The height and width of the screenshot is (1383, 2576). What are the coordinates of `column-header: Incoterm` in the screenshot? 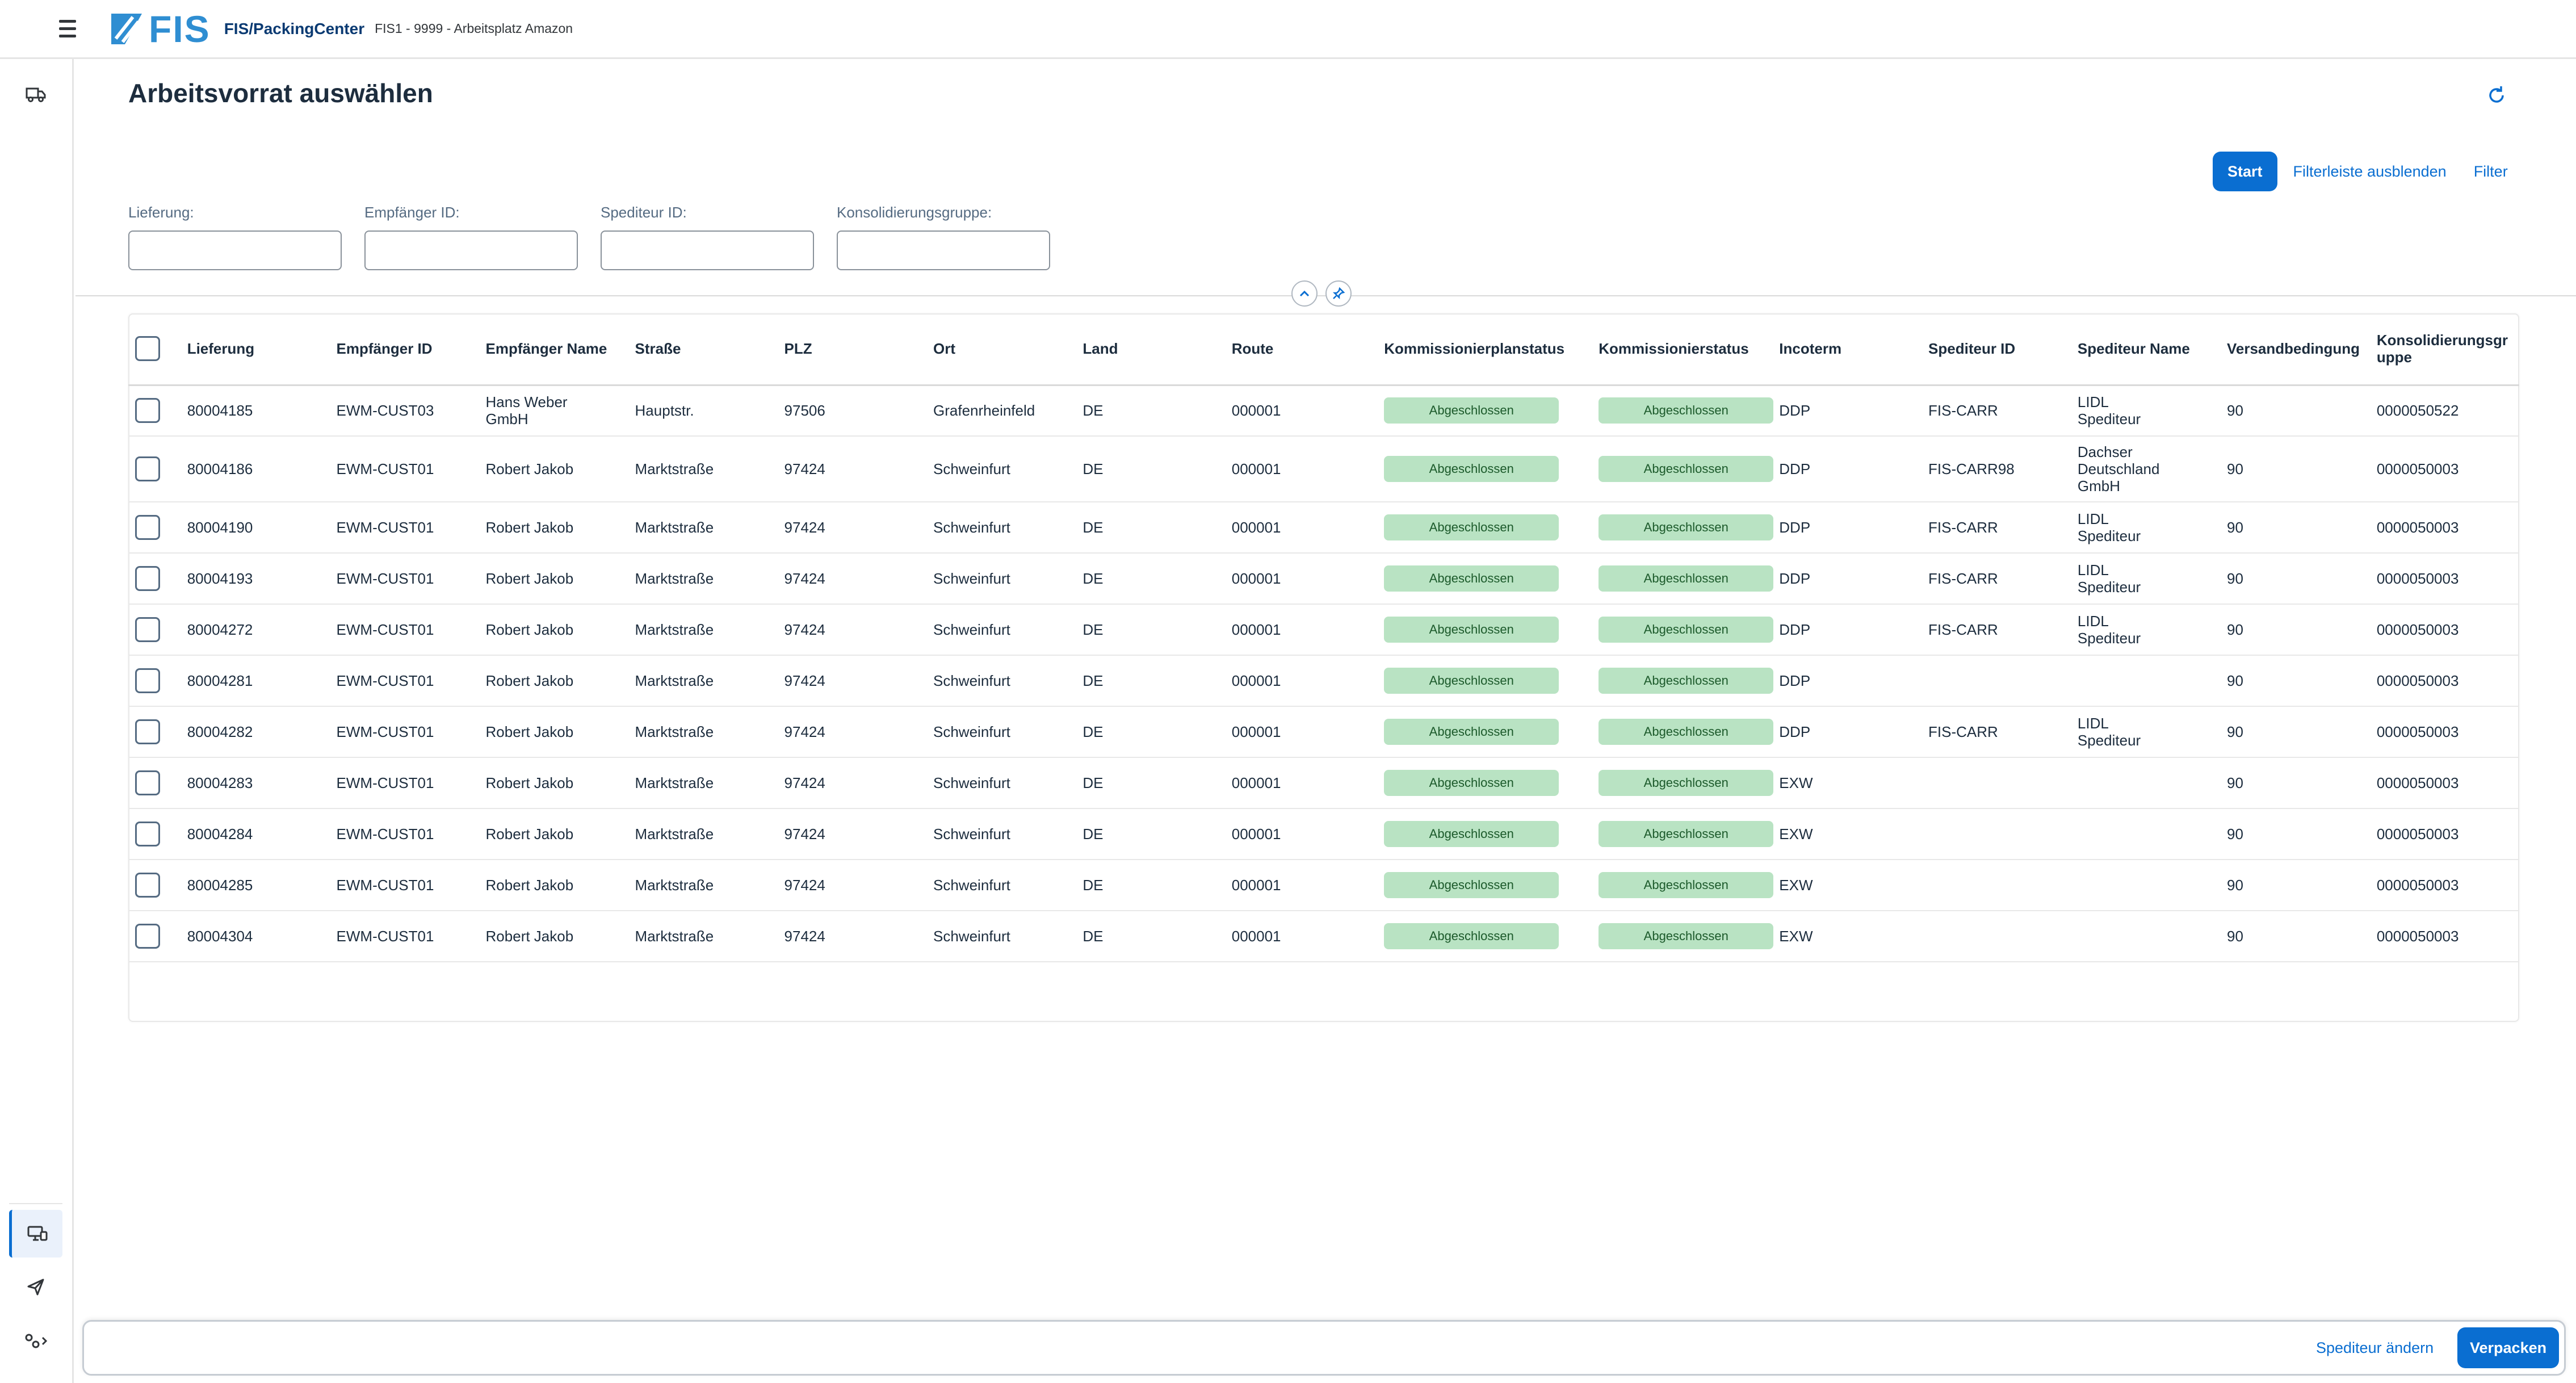 It's located at (1847, 349).